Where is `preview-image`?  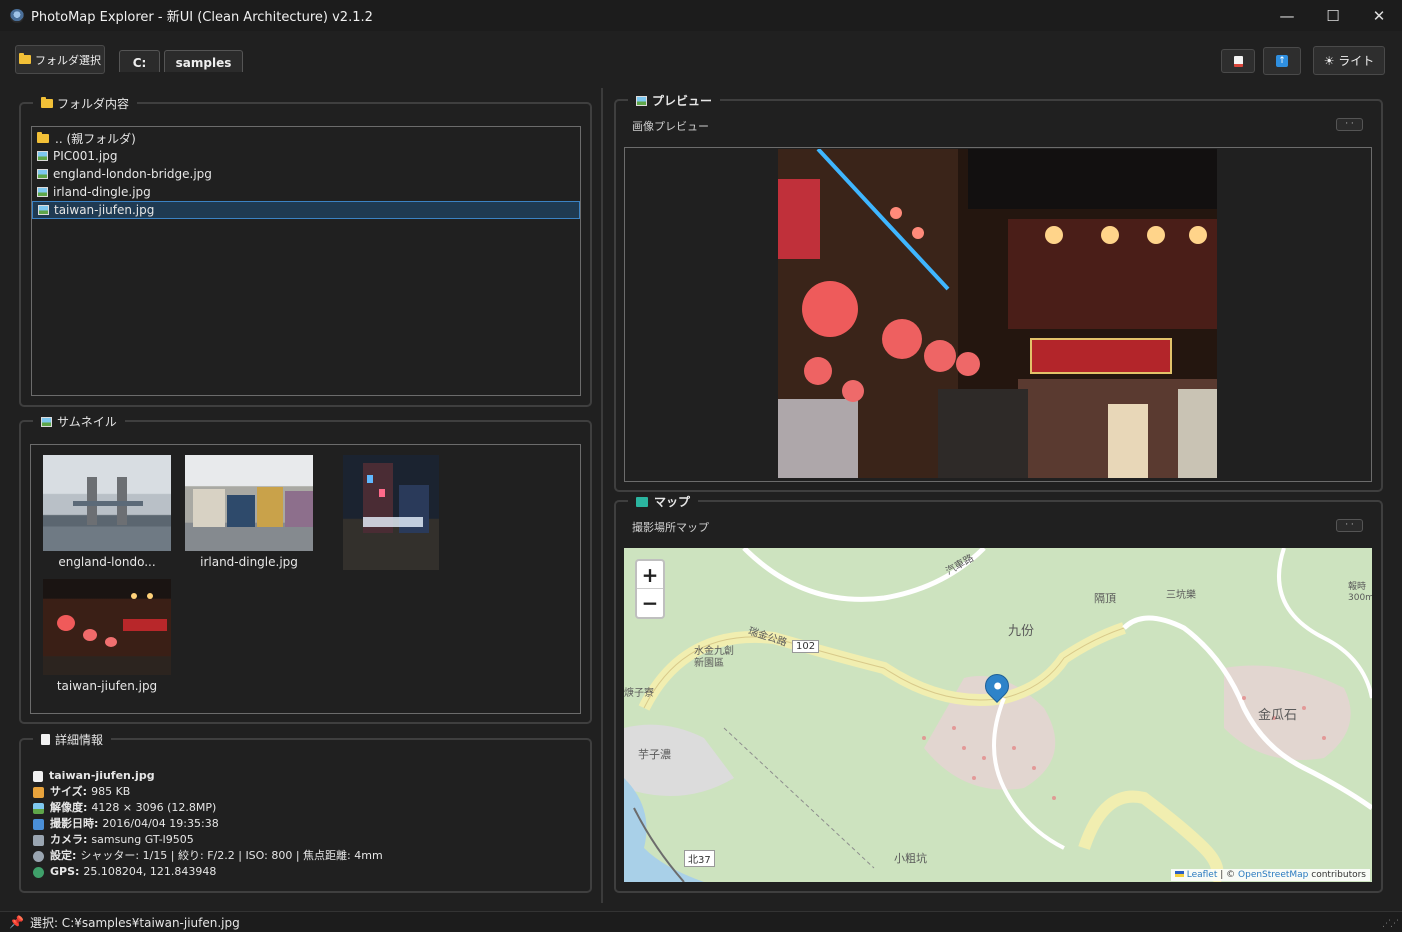 preview-image is located at coordinates (997, 313).